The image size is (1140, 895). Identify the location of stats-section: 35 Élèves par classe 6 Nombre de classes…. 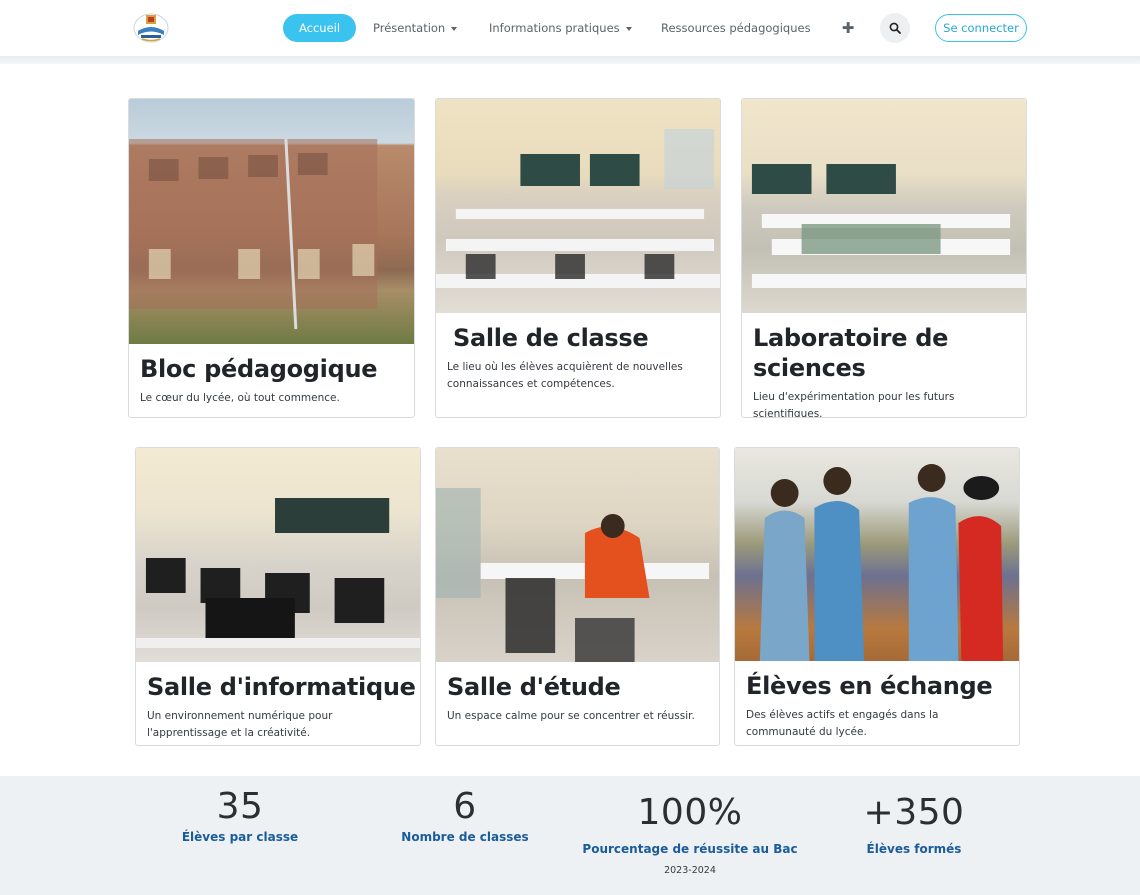
(570, 835).